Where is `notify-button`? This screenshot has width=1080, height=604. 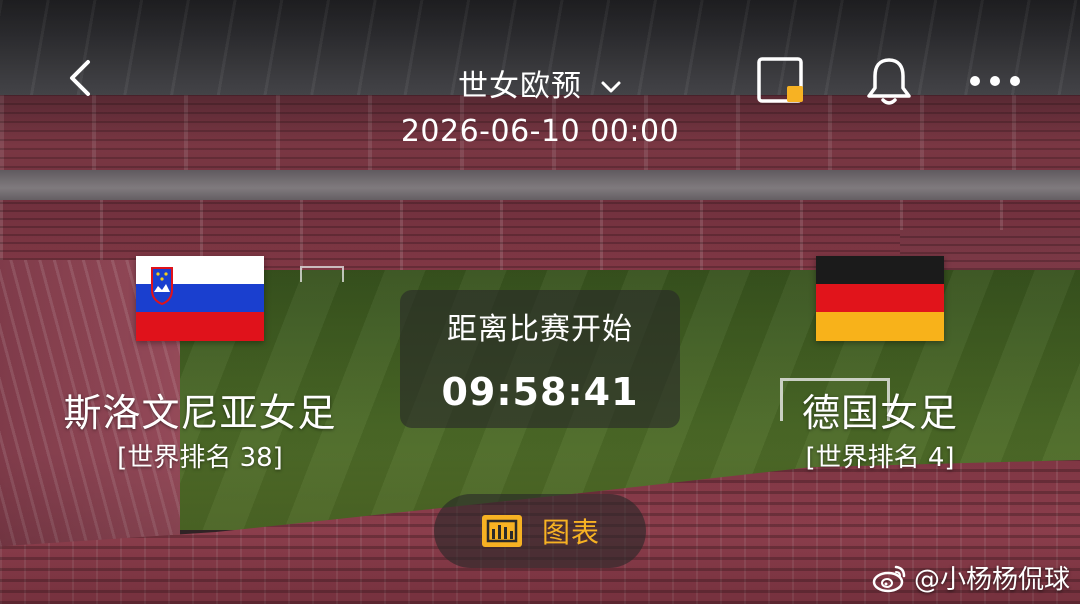
notify-button is located at coordinates (889, 81).